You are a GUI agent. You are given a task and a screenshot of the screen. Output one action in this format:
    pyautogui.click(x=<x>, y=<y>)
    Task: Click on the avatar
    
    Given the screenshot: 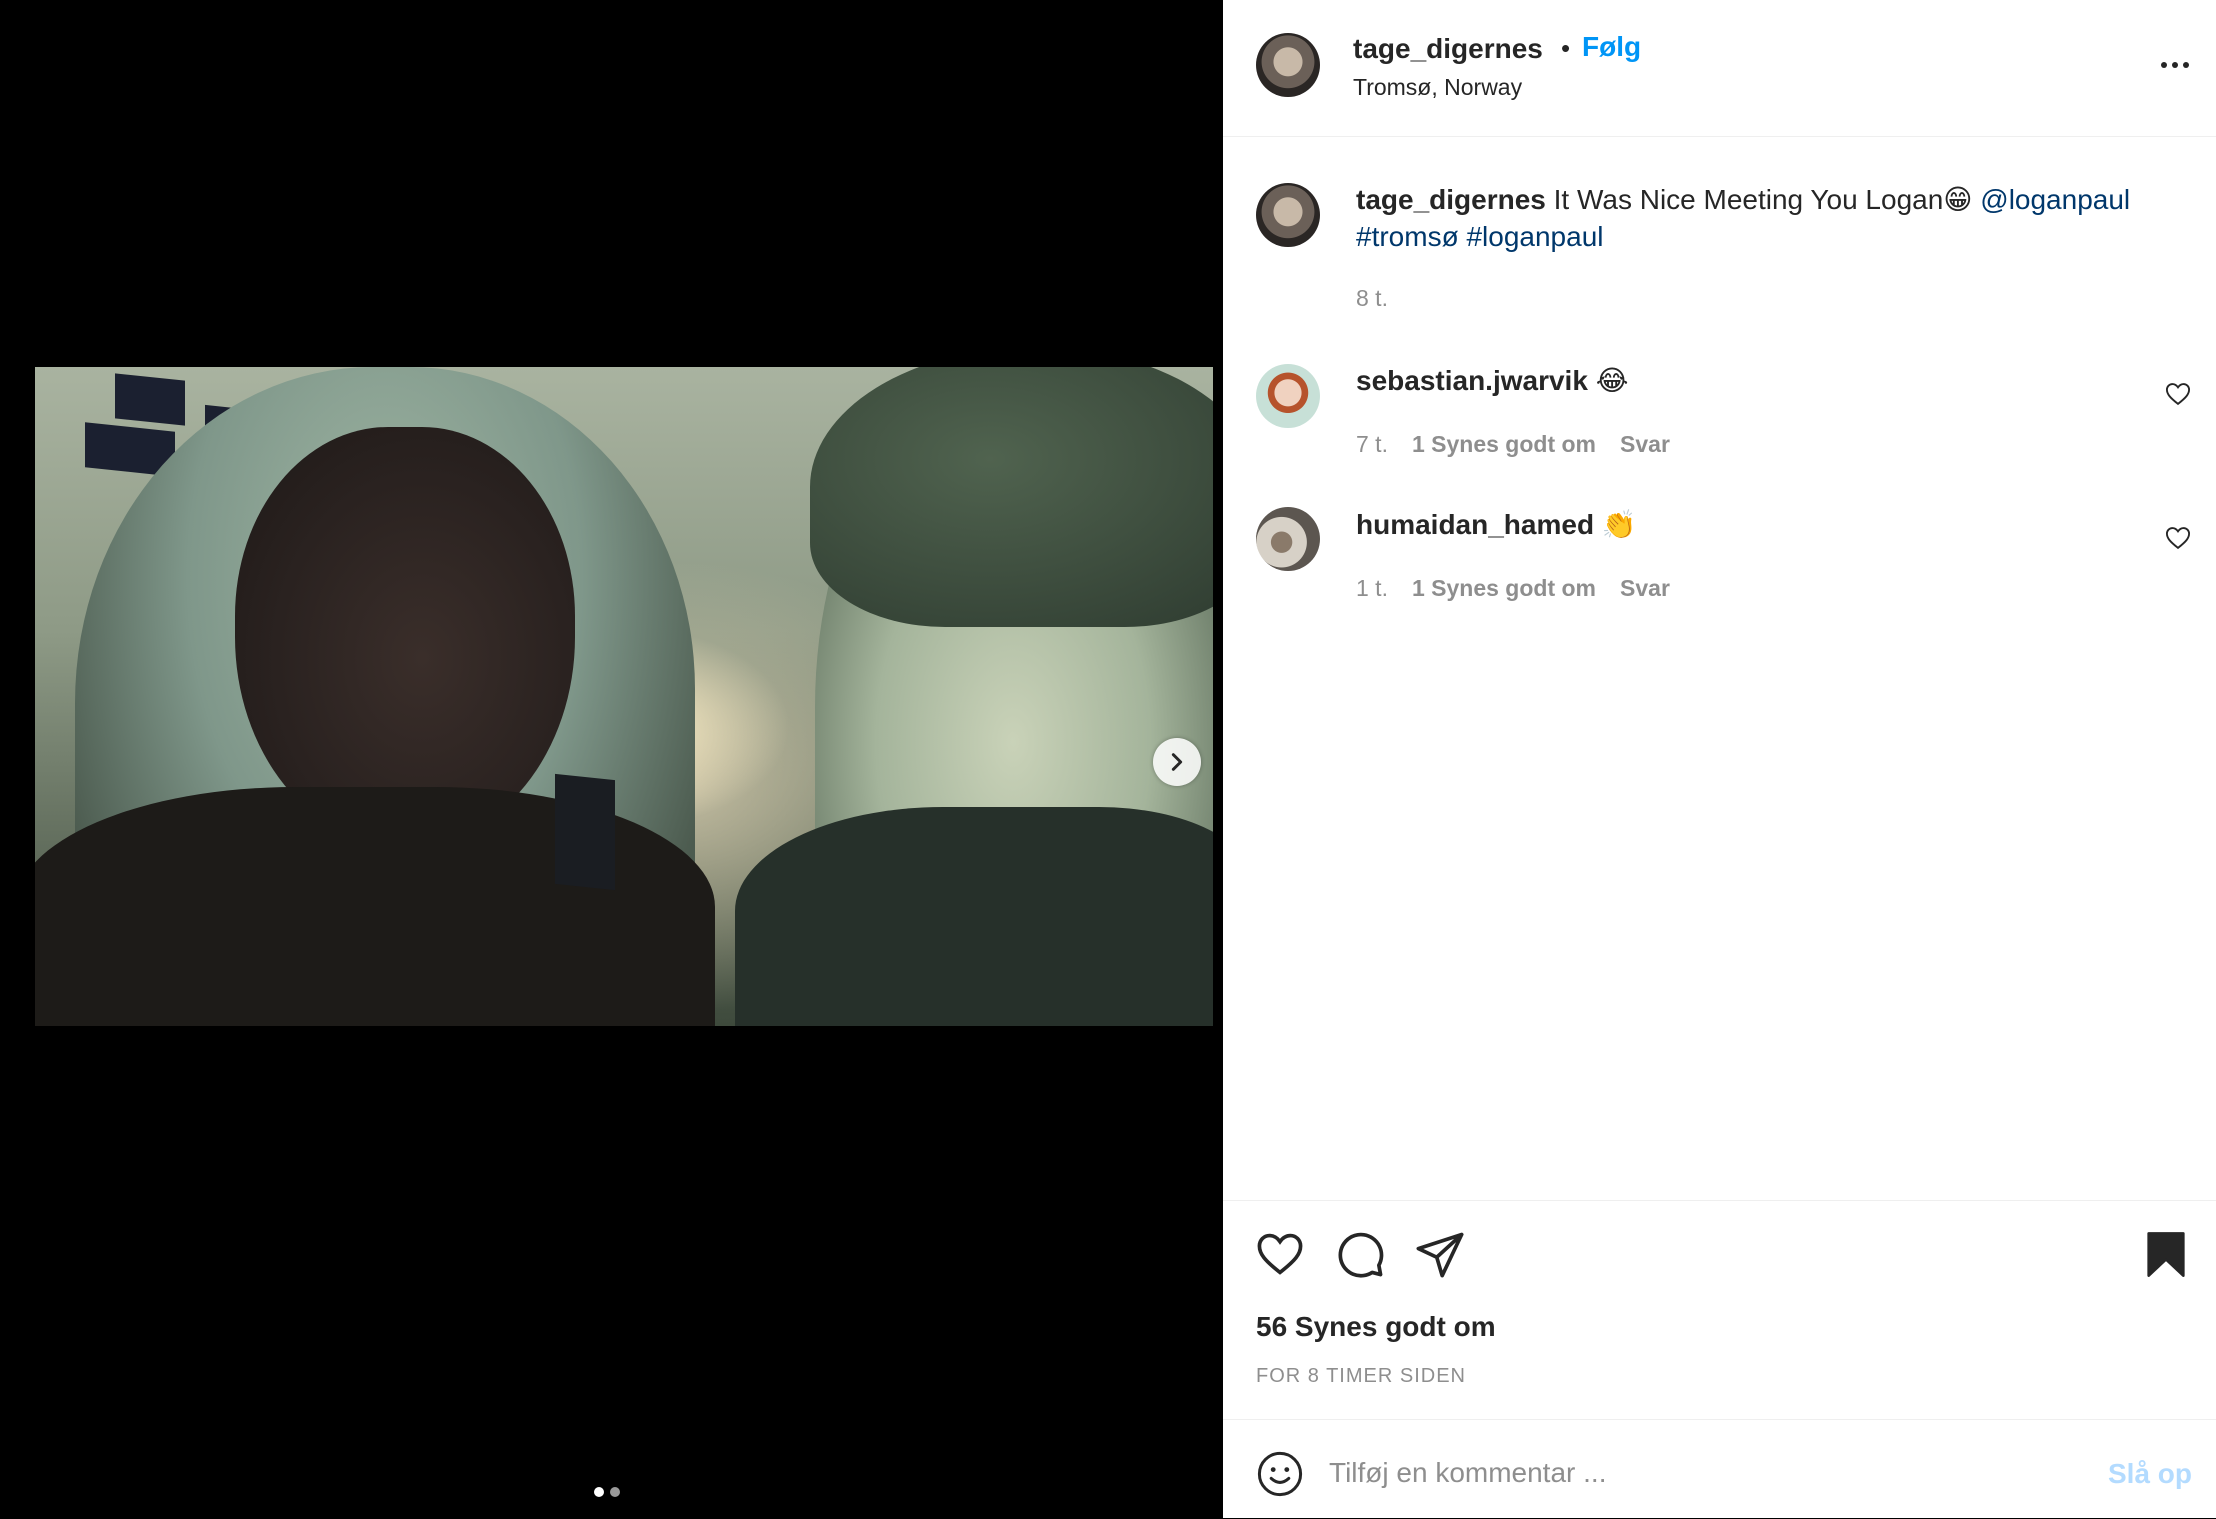 What is the action you would take?
    pyautogui.click(x=1288, y=65)
    